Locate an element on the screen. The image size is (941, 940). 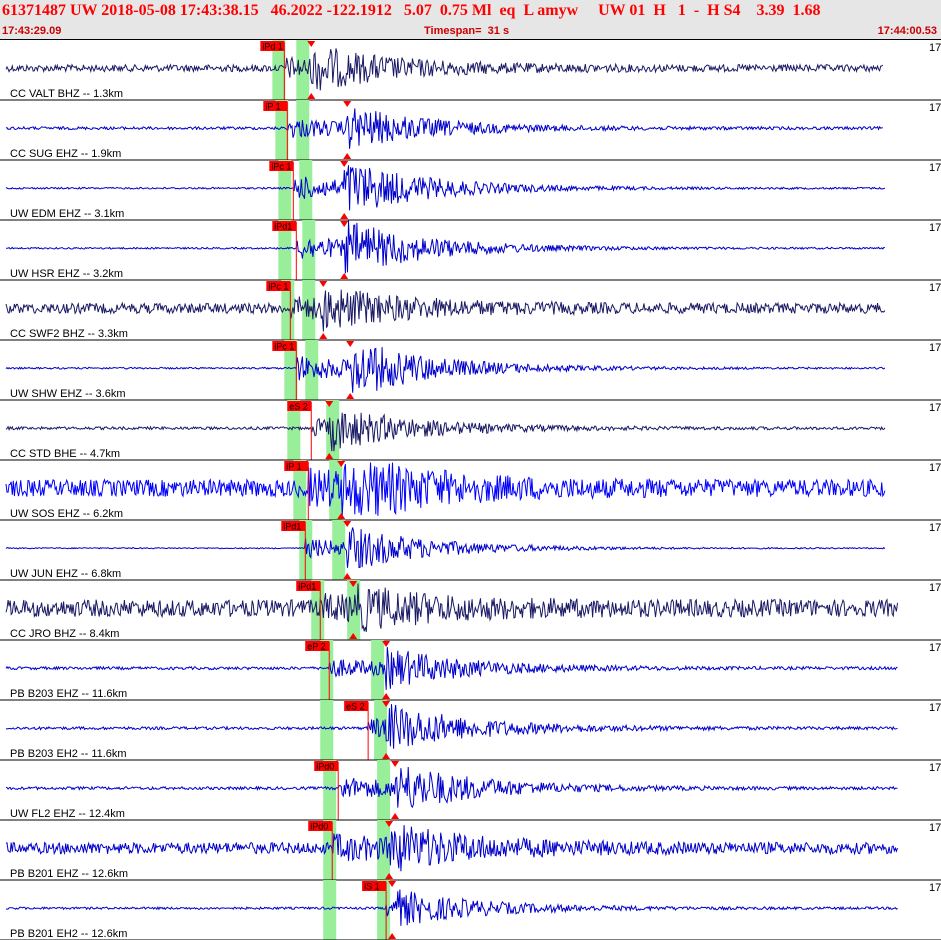
channel-label: UW SOS EHZ -- 6.2km is located at coordinates (66, 514).